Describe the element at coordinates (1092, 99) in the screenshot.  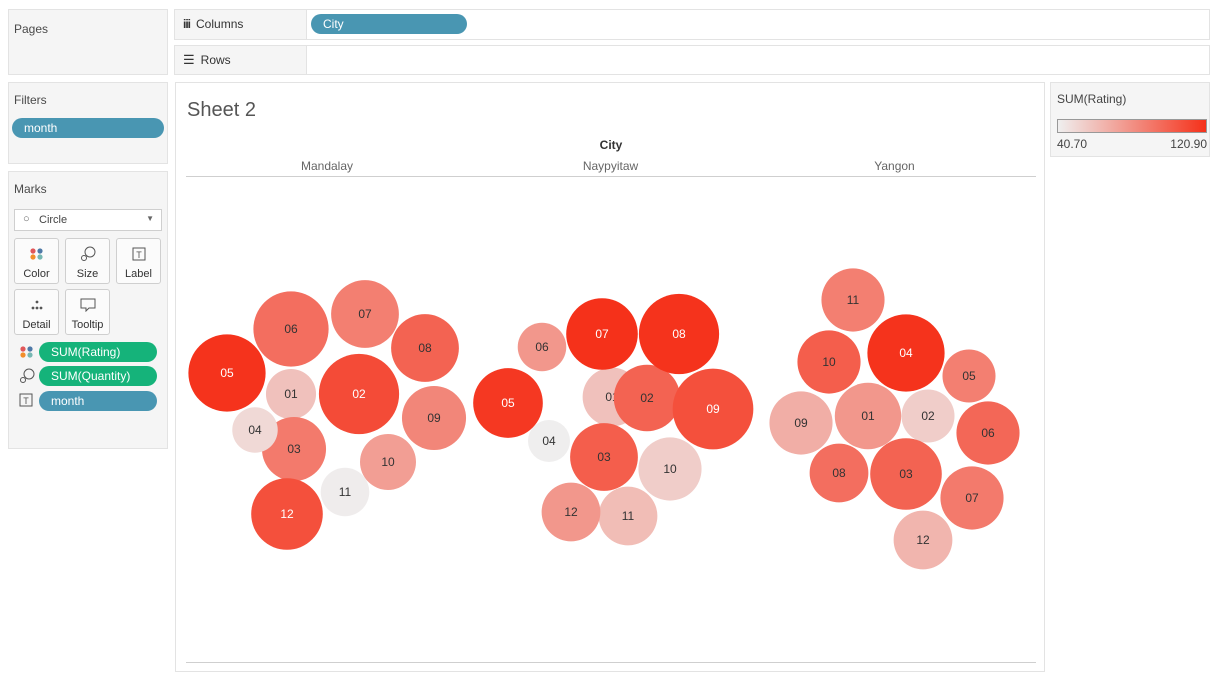
I see `legend-title: SUM(Rating)` at that location.